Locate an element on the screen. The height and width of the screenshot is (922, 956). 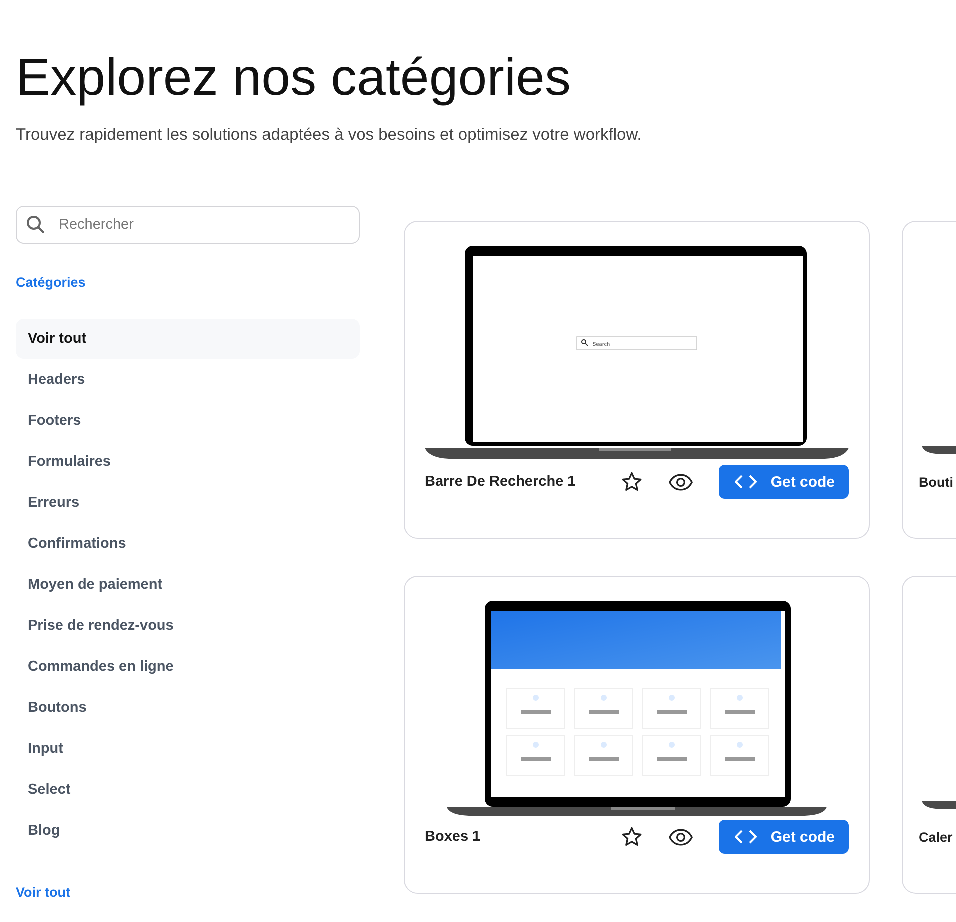
card-title: Boxes 1 is located at coordinates (453, 837).